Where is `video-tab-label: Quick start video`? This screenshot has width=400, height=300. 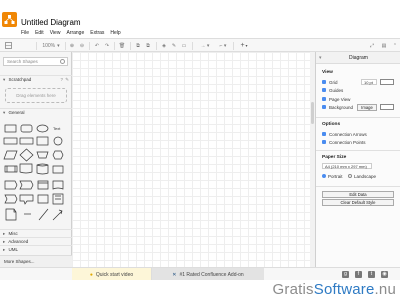
video-tab-label: Quick start video is located at coordinates (114, 274).